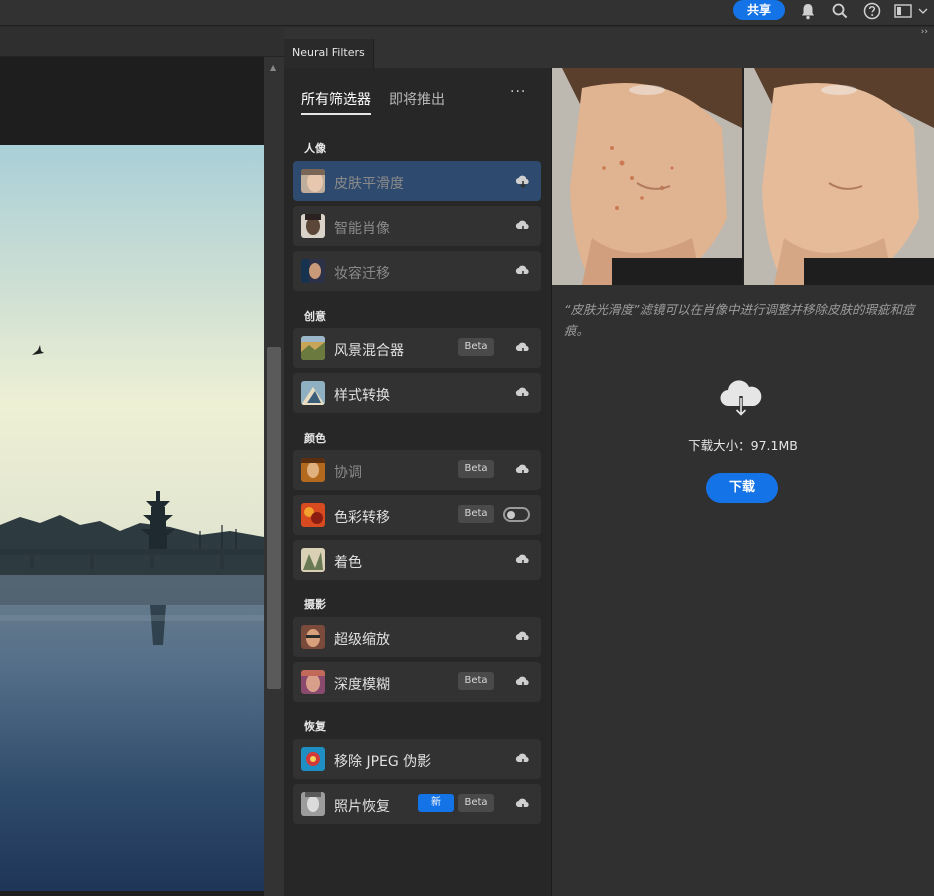 The height and width of the screenshot is (896, 934). Describe the element at coordinates (315, 604) in the screenshot. I see `category-photography: 摄影` at that location.